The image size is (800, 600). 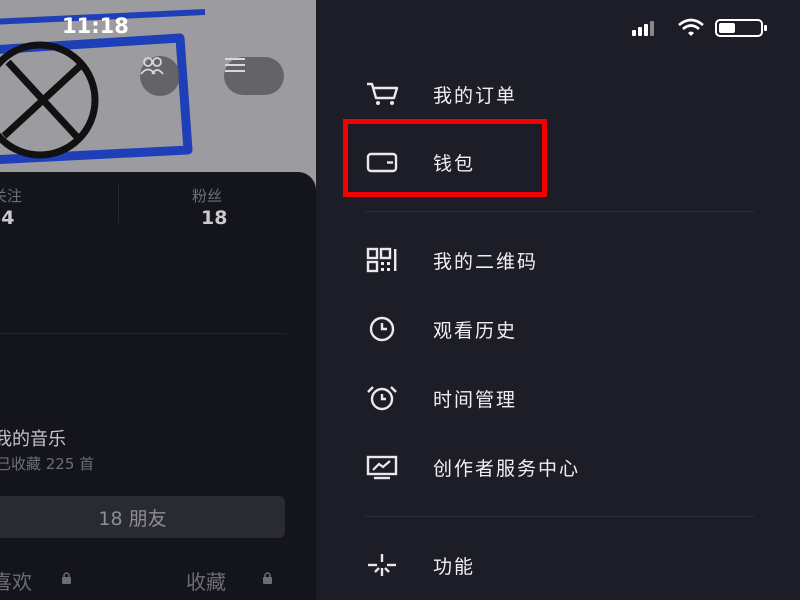 What do you see at coordinates (382, 467) in the screenshot?
I see `creator-chart-icon` at bounding box center [382, 467].